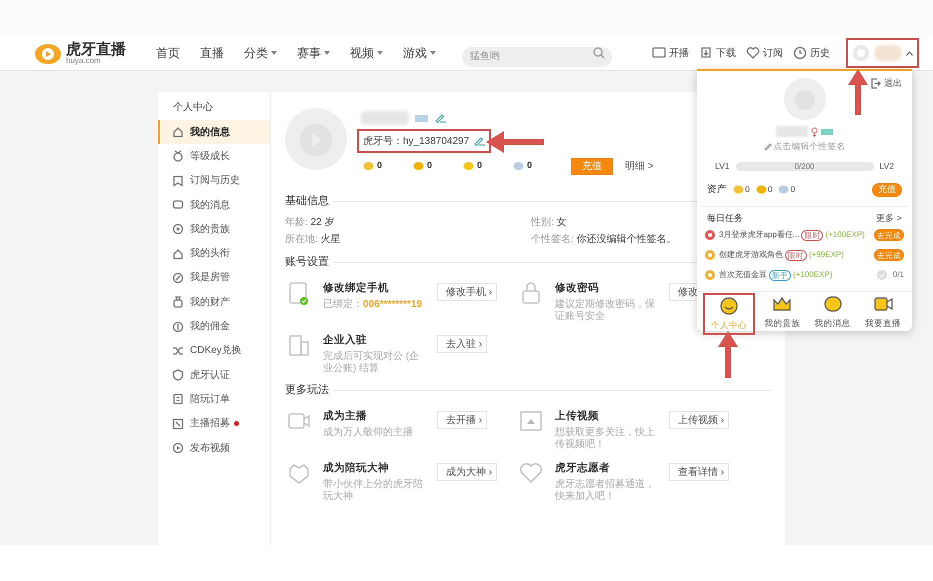 Image resolution: width=933 pixels, height=581 pixels. Describe the element at coordinates (722, 166) in the screenshot. I see `level-label: LV1` at that location.